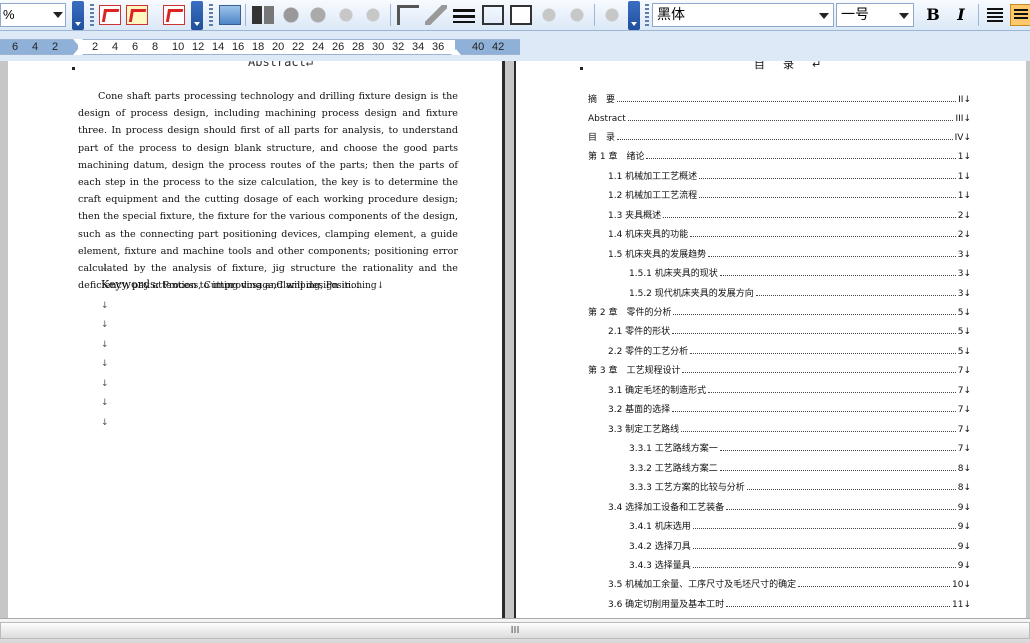 Image resolution: width=1030 pixels, height=643 pixels. Describe the element at coordinates (577, 15) in the screenshot. I see `set-transparent-color-icon` at that location.